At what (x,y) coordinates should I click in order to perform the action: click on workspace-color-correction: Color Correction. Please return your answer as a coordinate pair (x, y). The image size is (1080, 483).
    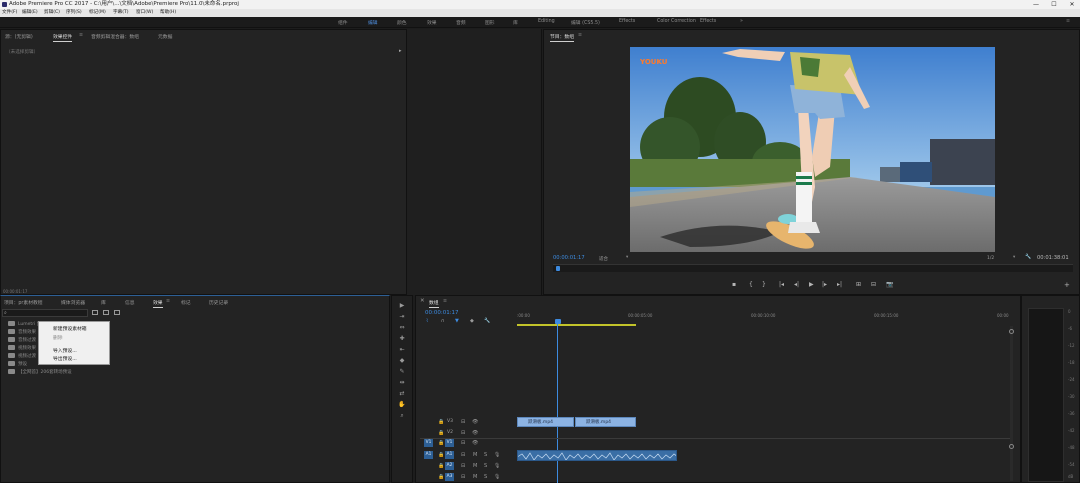
    Looking at the image, I should click on (676, 21).